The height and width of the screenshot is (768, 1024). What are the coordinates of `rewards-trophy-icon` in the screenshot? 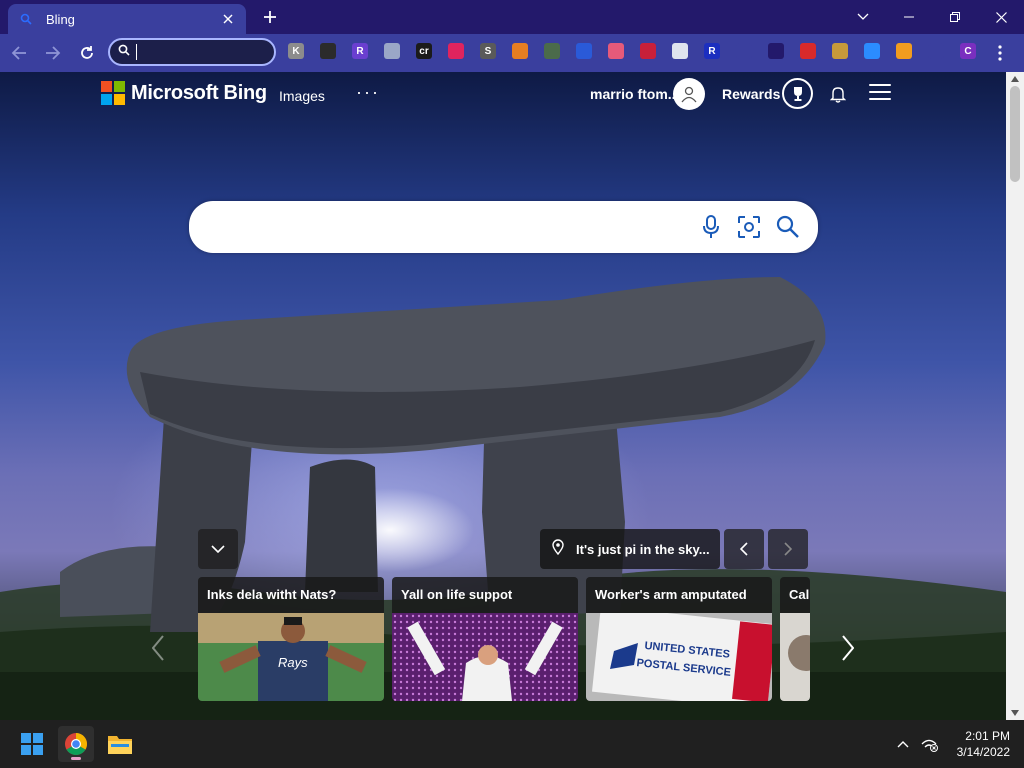 It's located at (797, 93).